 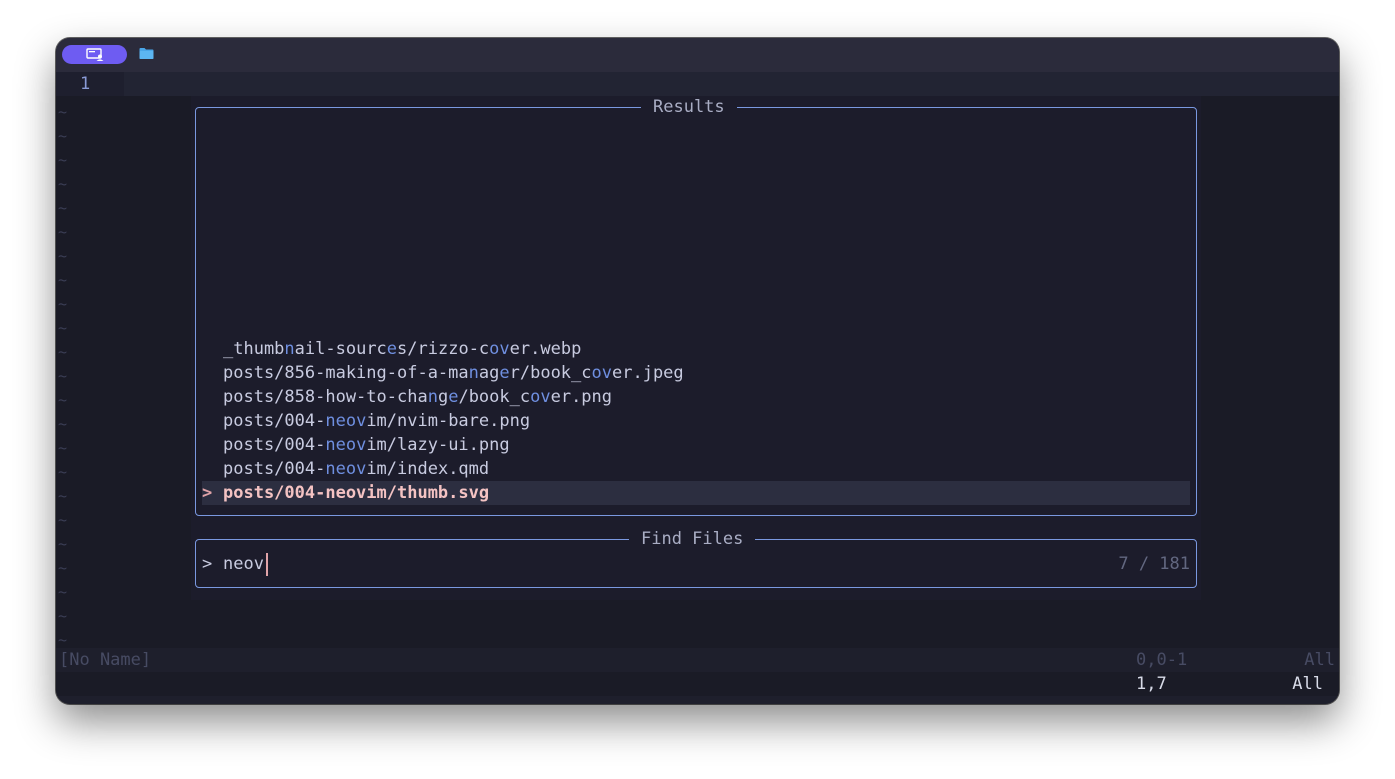 I want to click on result-path: posts/858-how-to-change/book_cover.png, so click(x=417, y=397).